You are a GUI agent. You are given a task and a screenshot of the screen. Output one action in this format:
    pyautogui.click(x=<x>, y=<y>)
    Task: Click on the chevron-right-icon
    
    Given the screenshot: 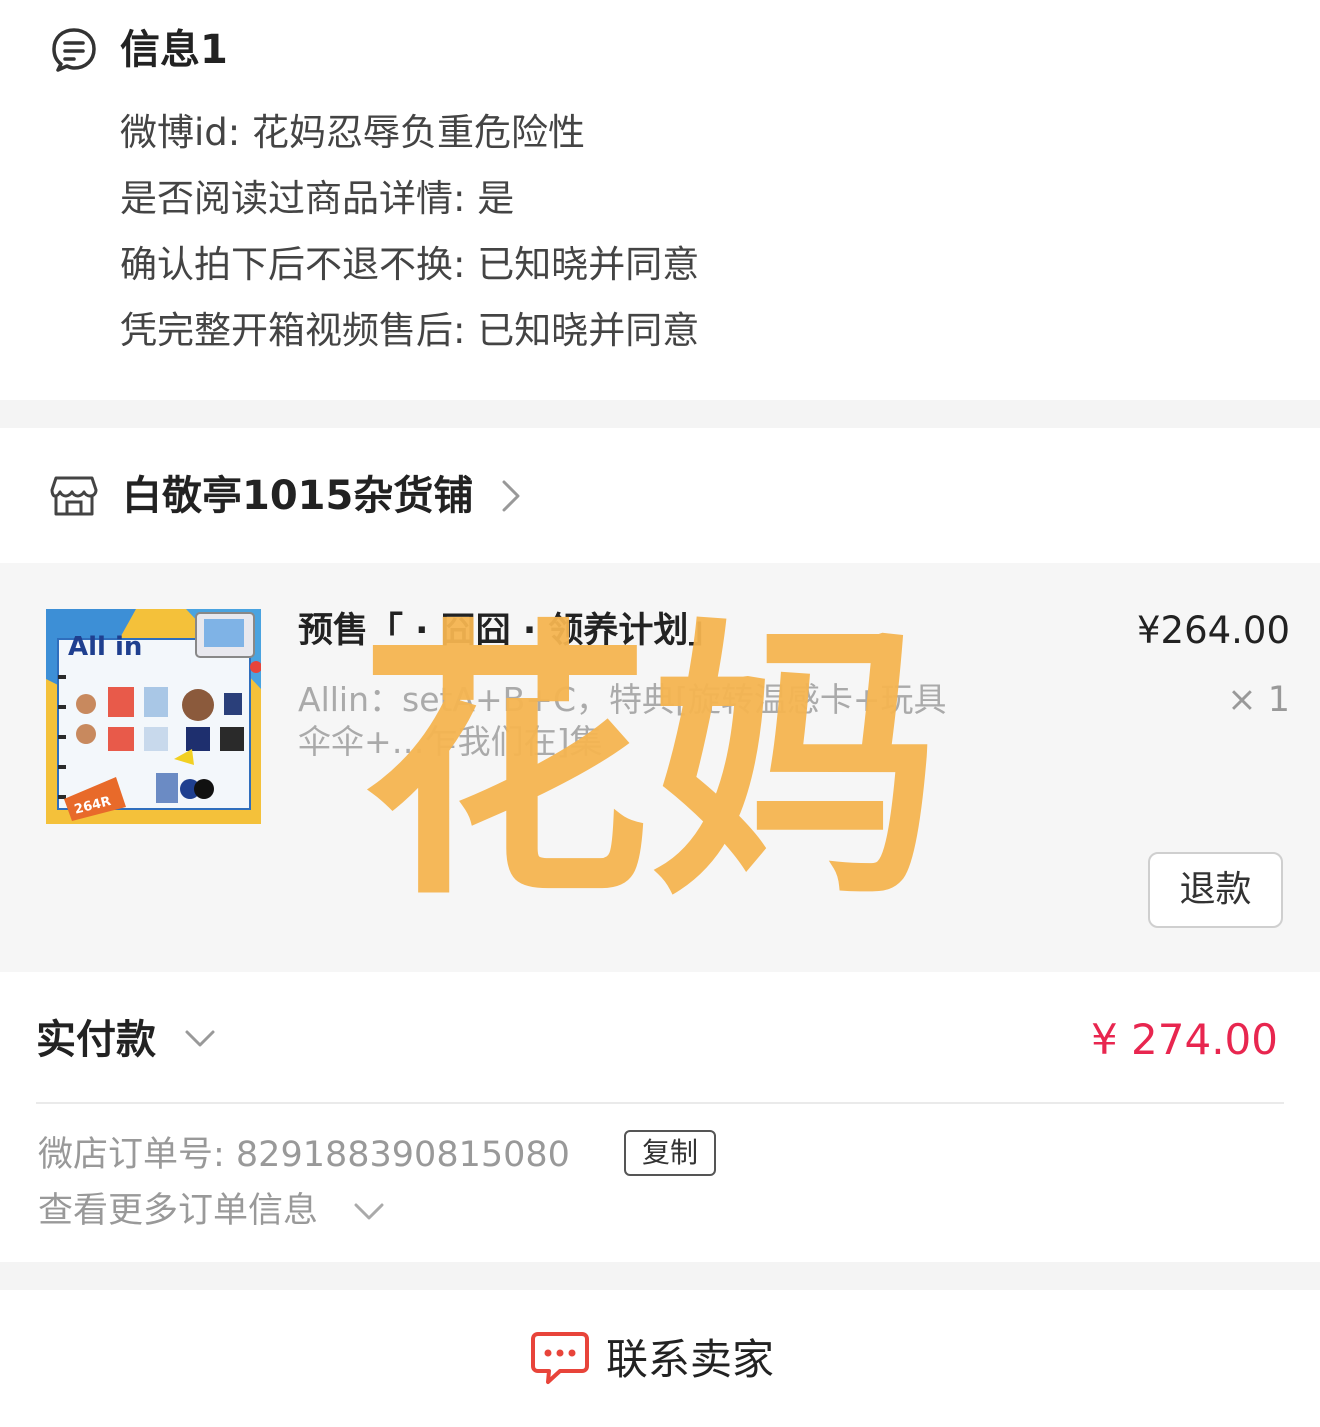 What is the action you would take?
    pyautogui.click(x=511, y=496)
    